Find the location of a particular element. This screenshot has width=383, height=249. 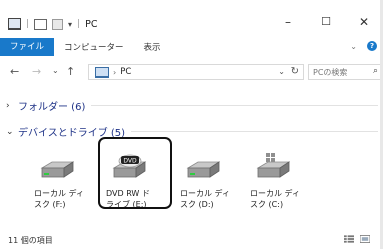

back-button: ← is located at coordinates (14, 71).